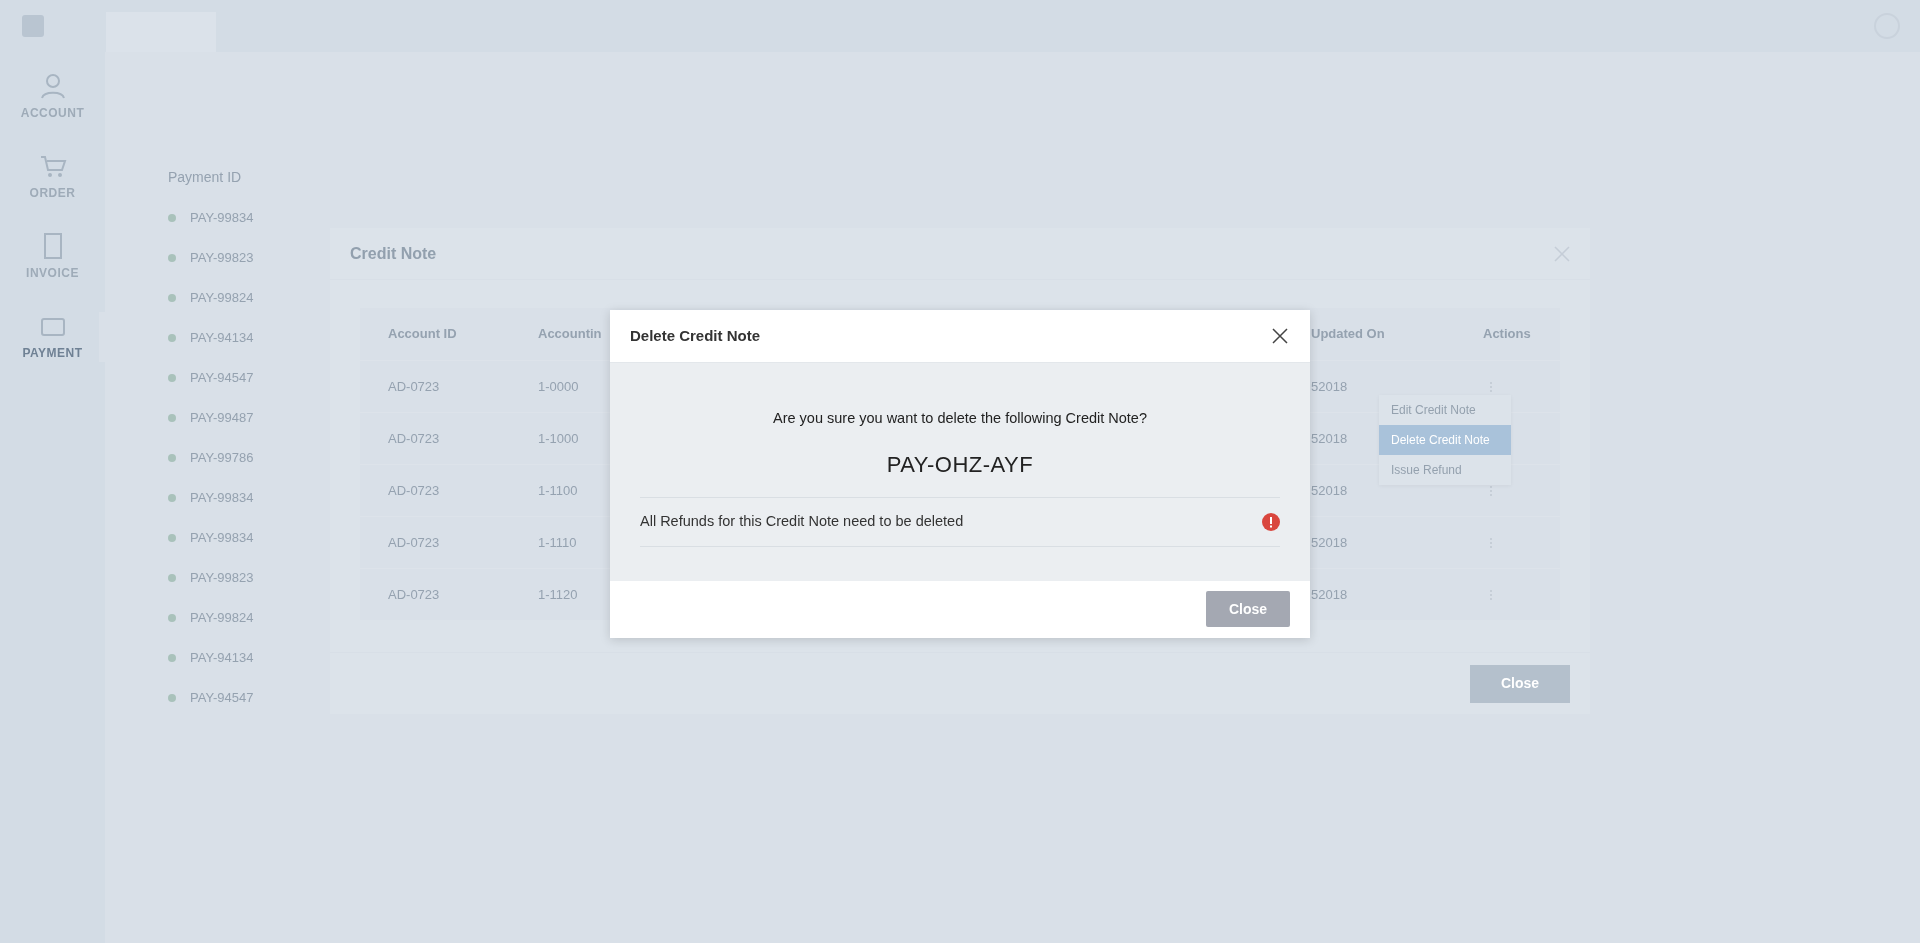 The width and height of the screenshot is (1920, 943). I want to click on menu-item: Issue Refund, so click(1445, 470).